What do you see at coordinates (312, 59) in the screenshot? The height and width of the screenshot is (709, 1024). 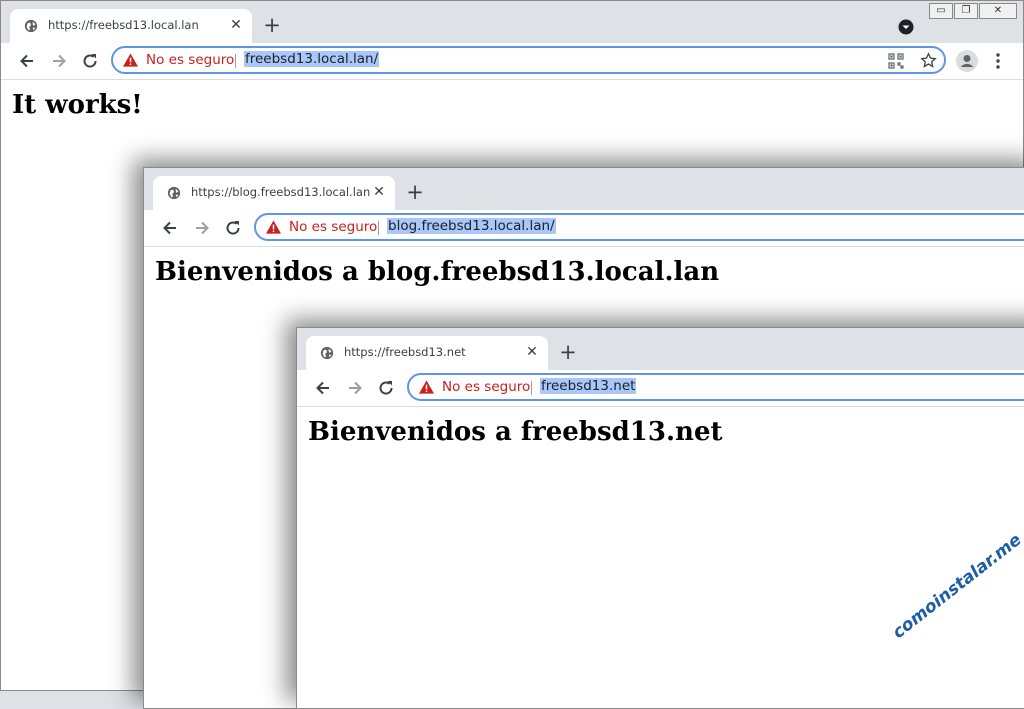 I see `url-text: freebsd13.local.lan/` at bounding box center [312, 59].